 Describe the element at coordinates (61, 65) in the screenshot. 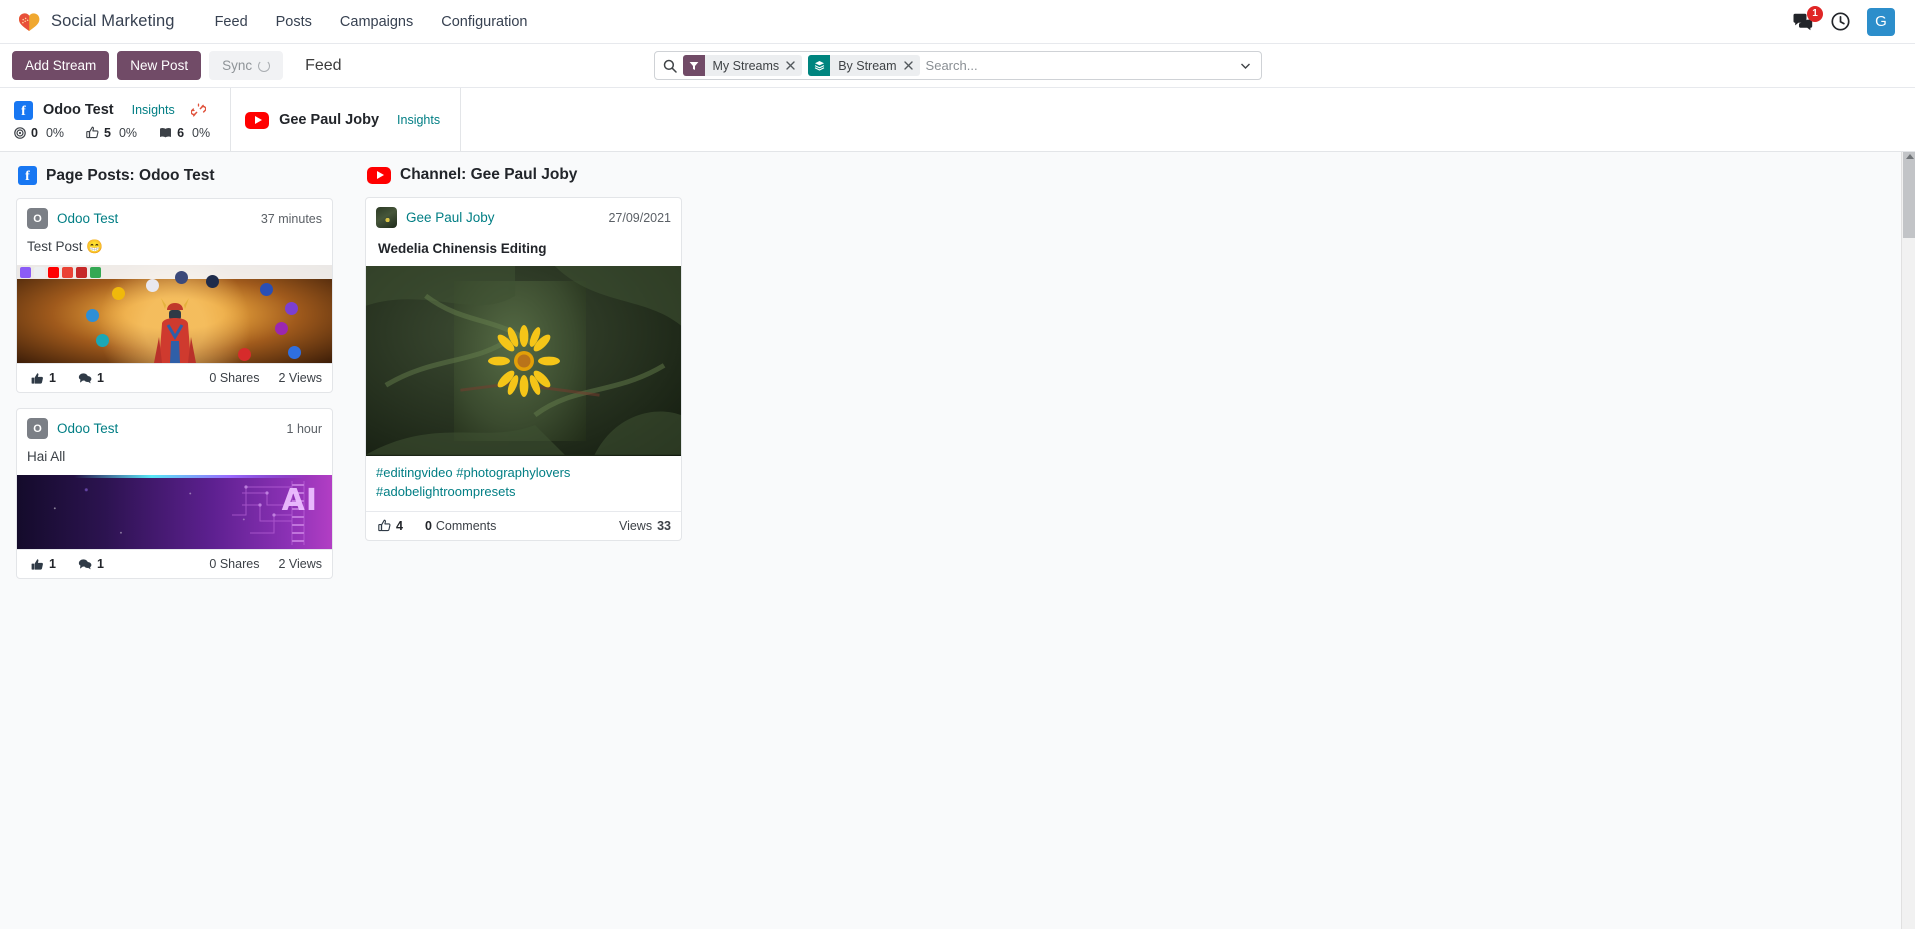

I see `add-stream-button: Add Stream` at that location.